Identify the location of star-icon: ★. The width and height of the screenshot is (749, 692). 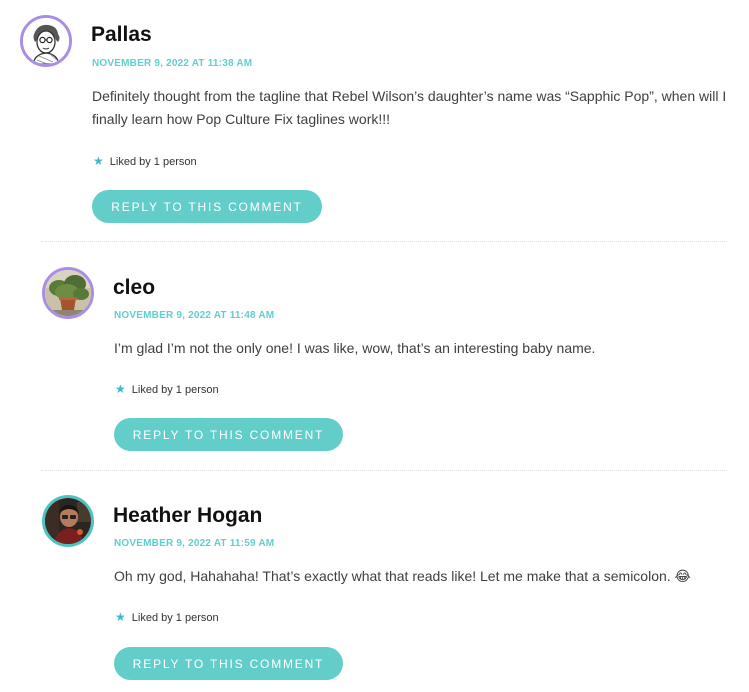
(120, 617).